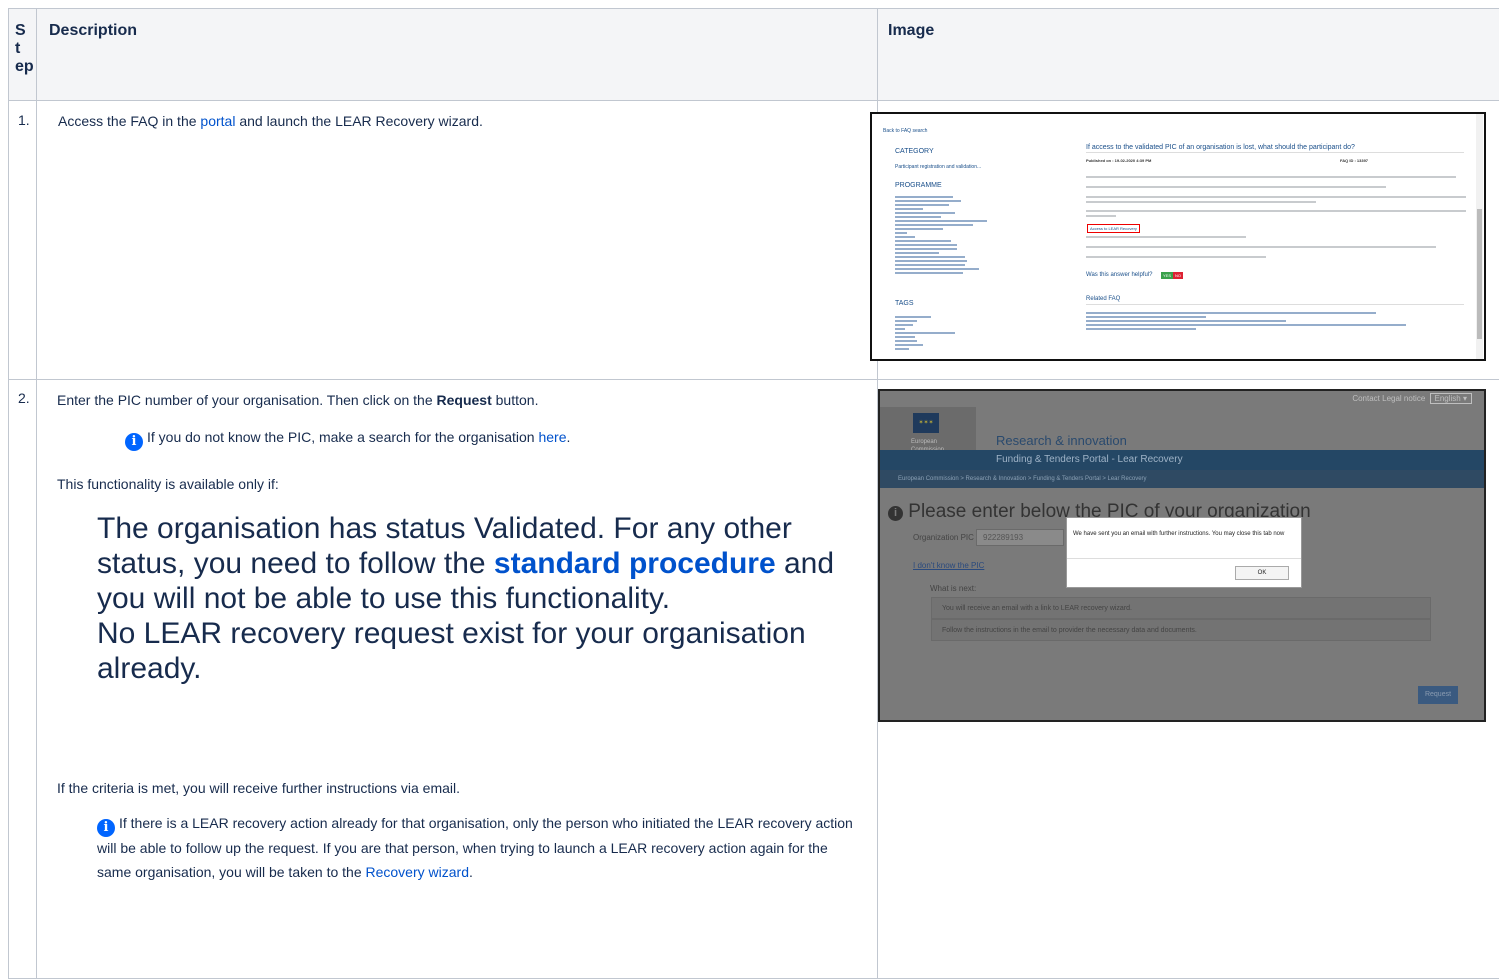 This screenshot has width=1499, height=979. I want to click on header-step-cell: S t ep, so click(23, 55).